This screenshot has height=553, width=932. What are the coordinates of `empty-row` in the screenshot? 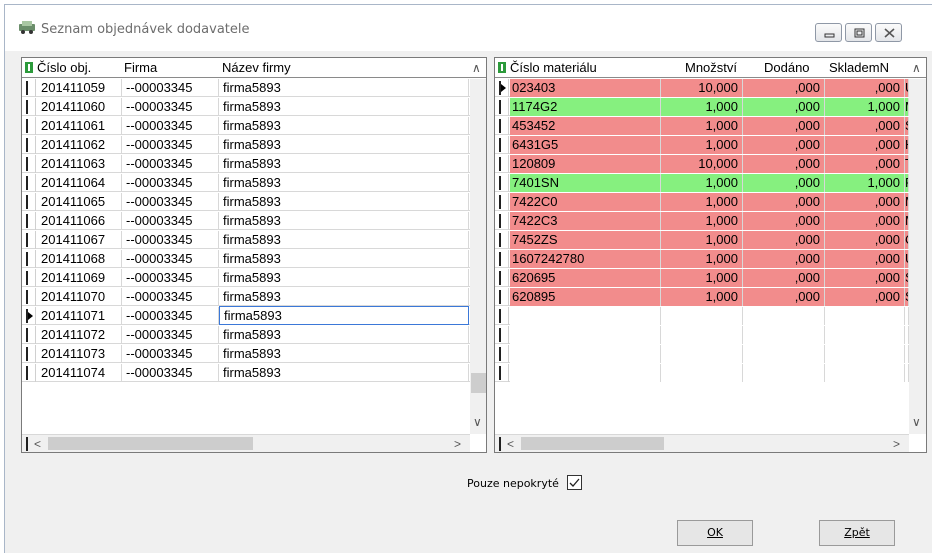 It's located at (702, 354).